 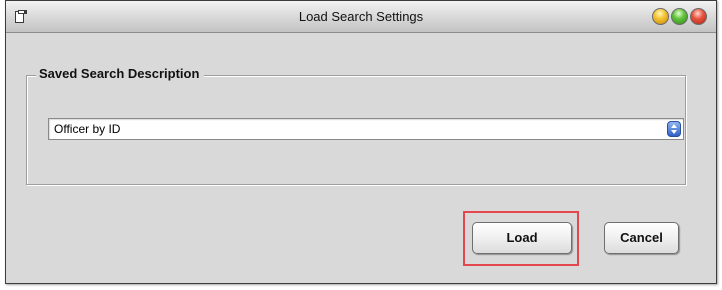 I want to click on cancel-button: Cancel, so click(x=641, y=238).